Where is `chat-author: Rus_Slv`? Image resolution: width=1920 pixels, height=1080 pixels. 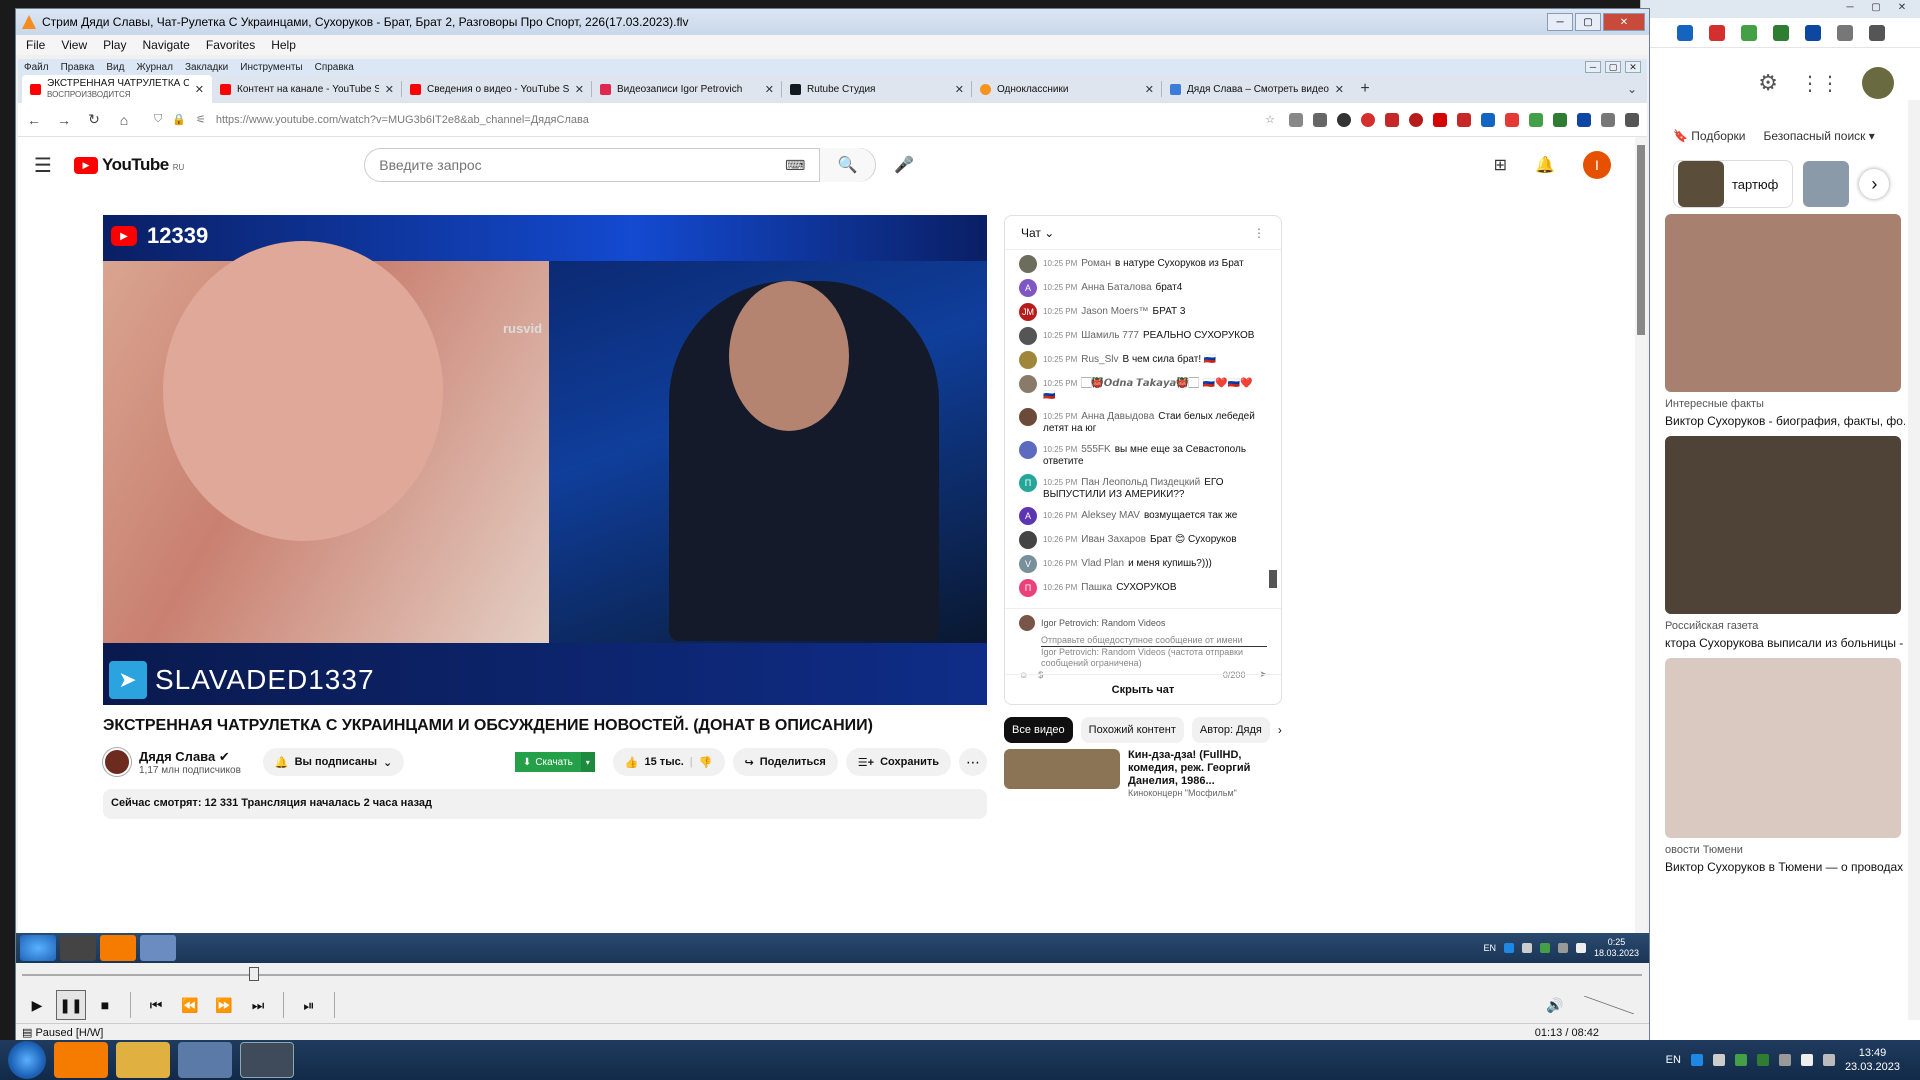
chat-author: Rus_Slv is located at coordinates (1099, 359).